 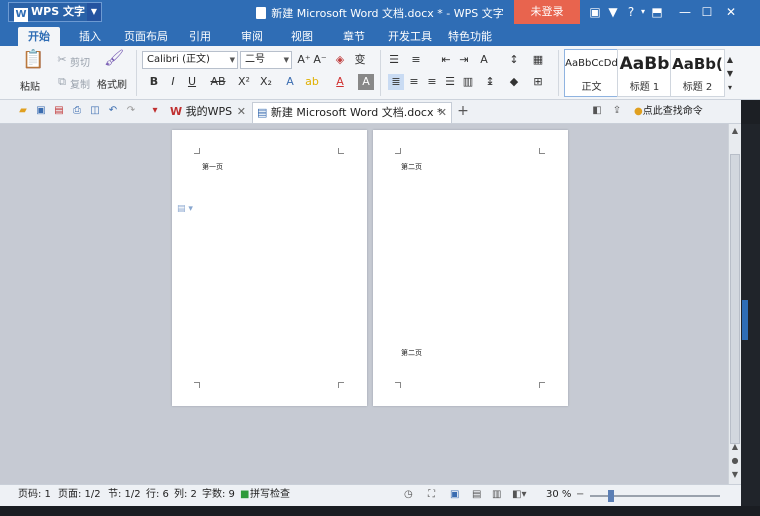 I want to click on zoom-slider-handle, so click(x=611, y=496).